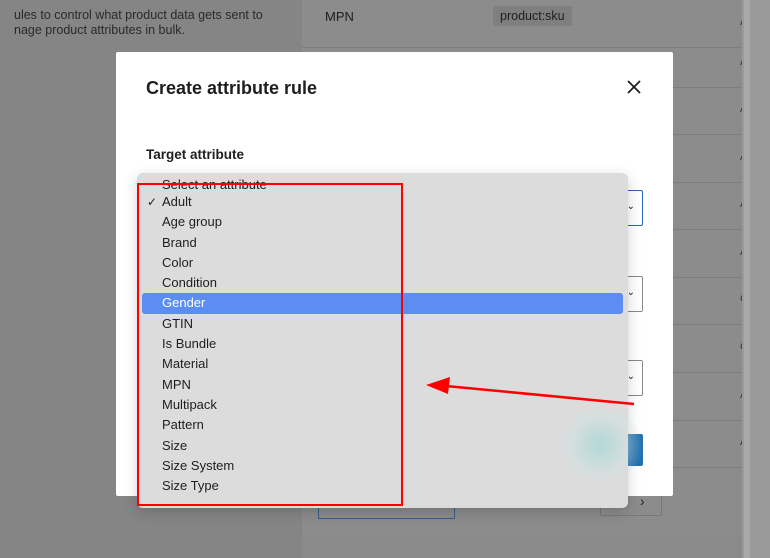 The height and width of the screenshot is (558, 770). I want to click on annotation-arrow-head, so click(438, 385).